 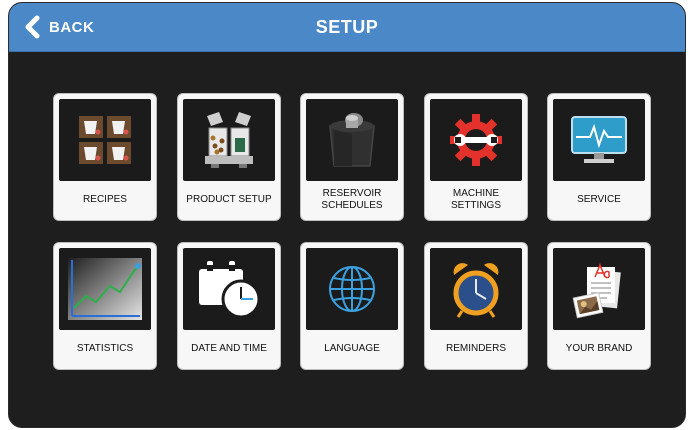 I want to click on tile-label: MACHINE SETTINGS, so click(x=475, y=199).